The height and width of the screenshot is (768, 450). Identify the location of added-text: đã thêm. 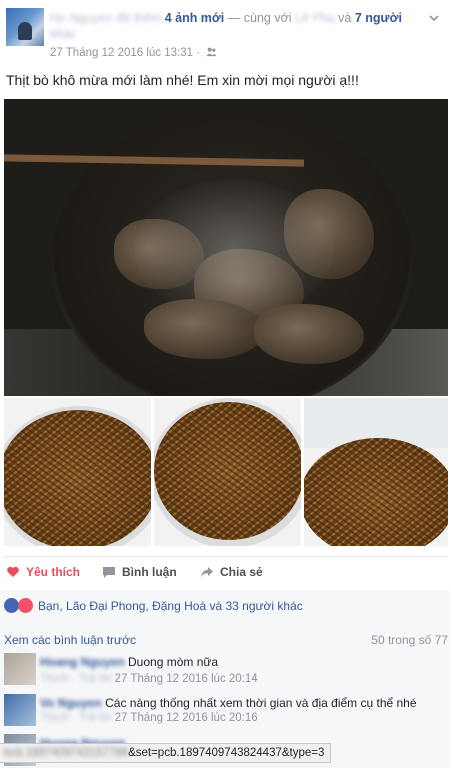
(139, 18).